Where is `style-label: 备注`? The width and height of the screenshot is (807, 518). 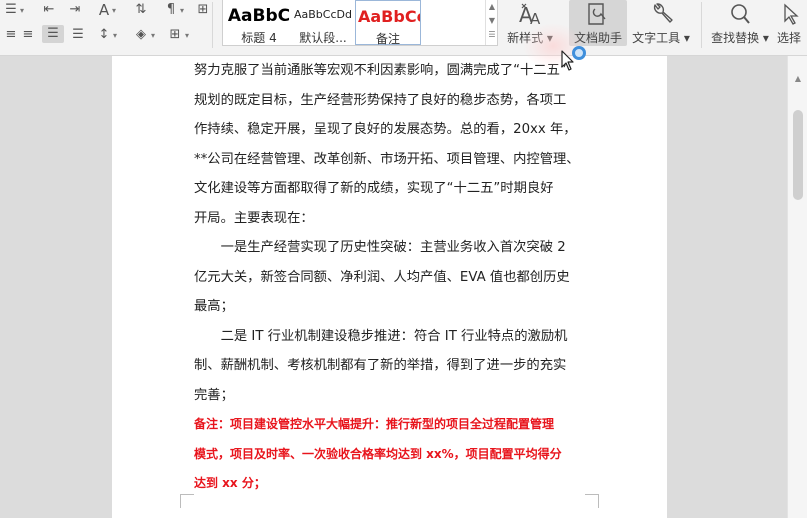
style-label: 备注 is located at coordinates (387, 39).